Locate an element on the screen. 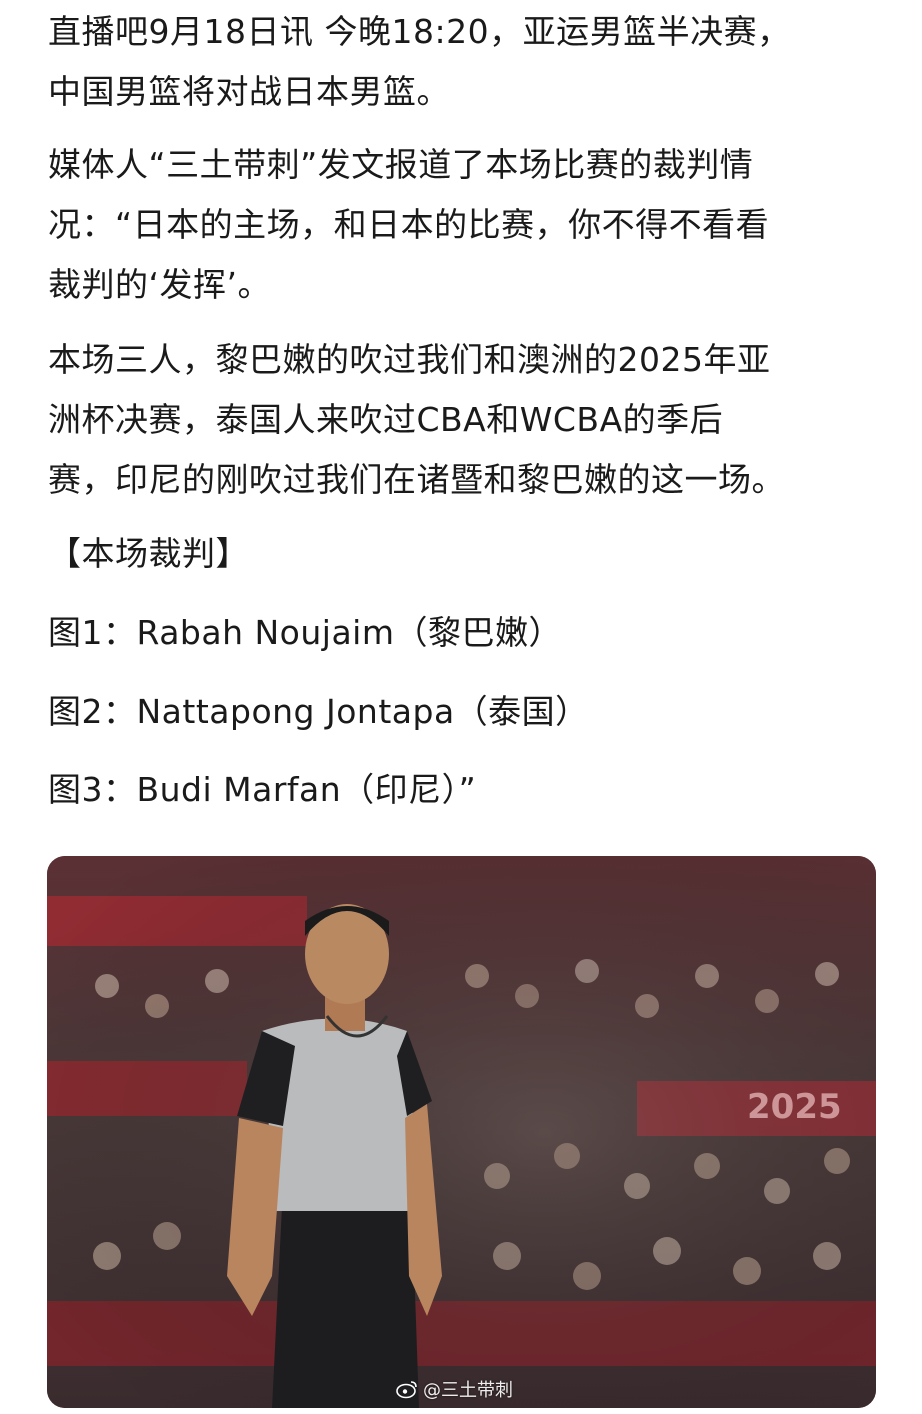 The height and width of the screenshot is (1414, 922). referee-item-1: 图1：Rabah Noujaim（黎巴嫩） is located at coordinates (305, 632).